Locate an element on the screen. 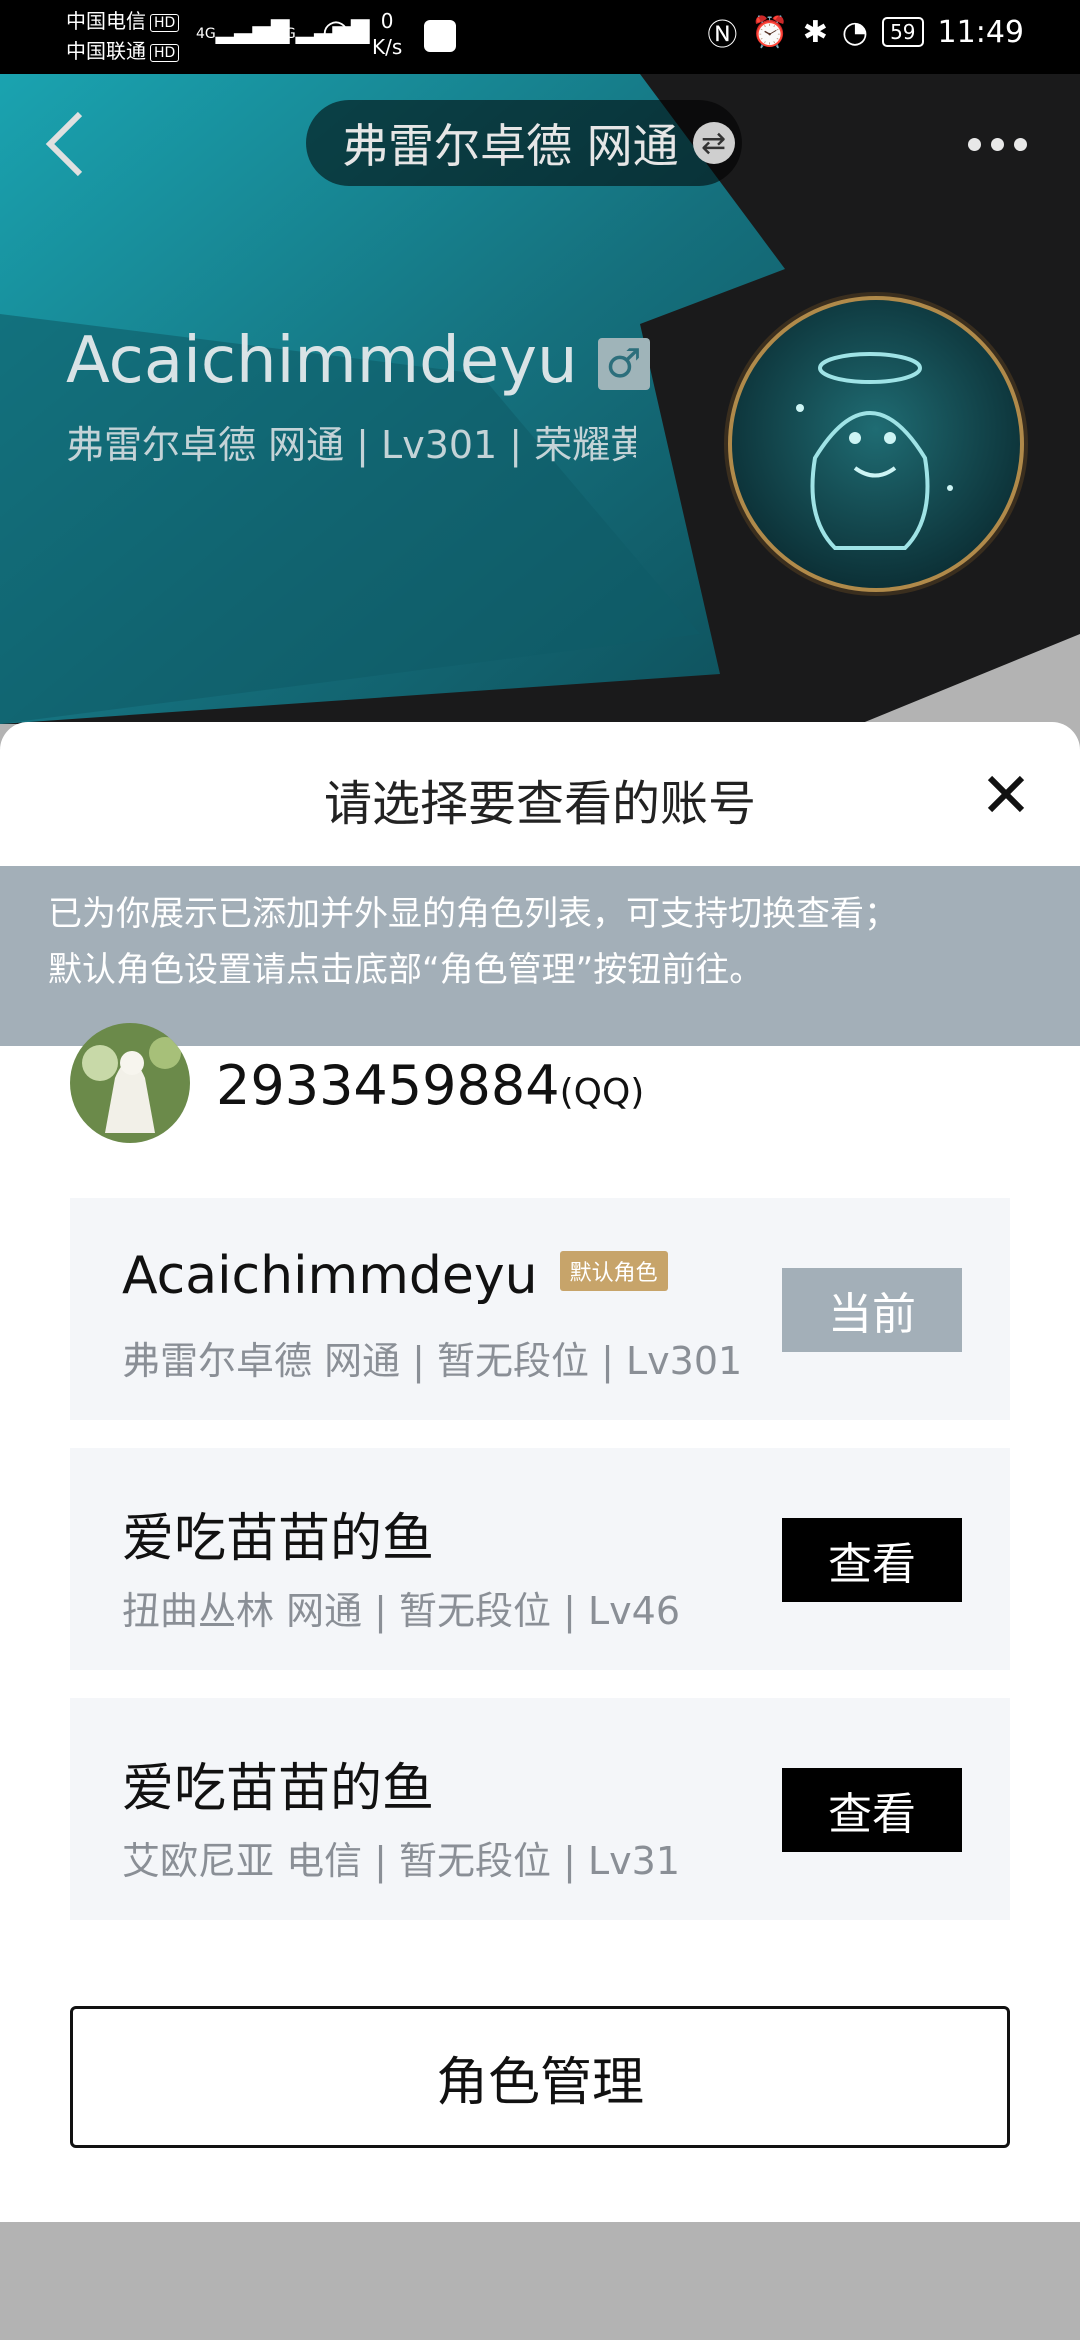 The height and width of the screenshot is (2340, 1080). role-info: 艾欧尼亚 电信 | 暂无段位 | Lv31 is located at coordinates (401, 1861).